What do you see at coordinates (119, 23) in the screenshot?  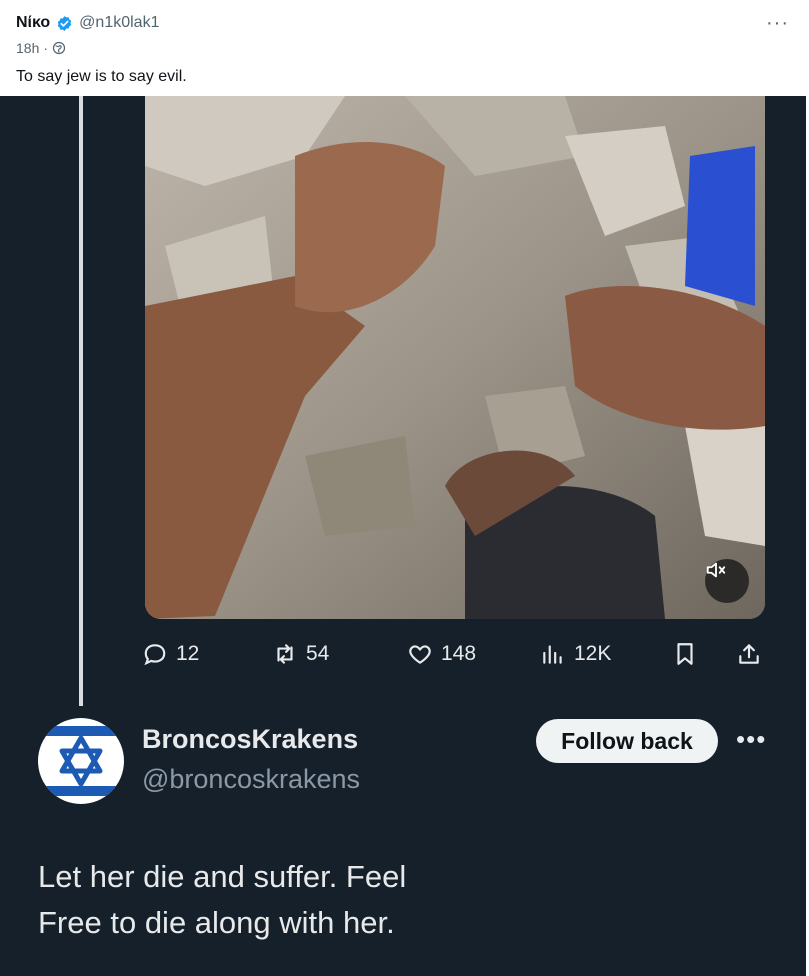 I see `author-handle: @n1k0lak1` at bounding box center [119, 23].